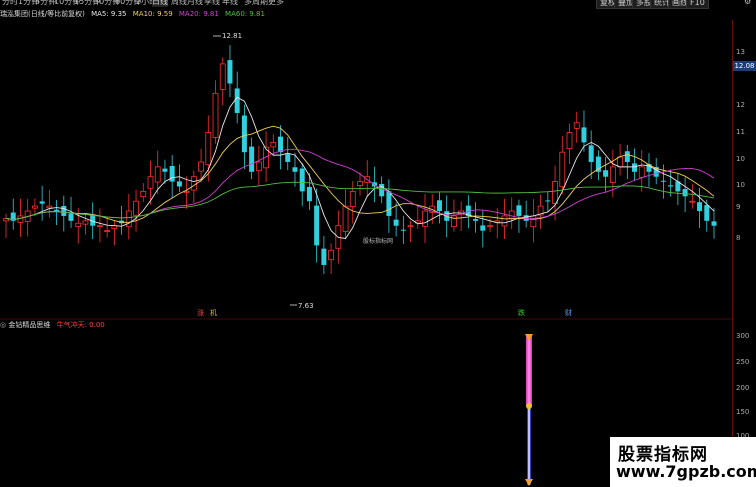  Describe the element at coordinates (276, 3) in the screenshot. I see `period-tab-14: 更多` at that location.